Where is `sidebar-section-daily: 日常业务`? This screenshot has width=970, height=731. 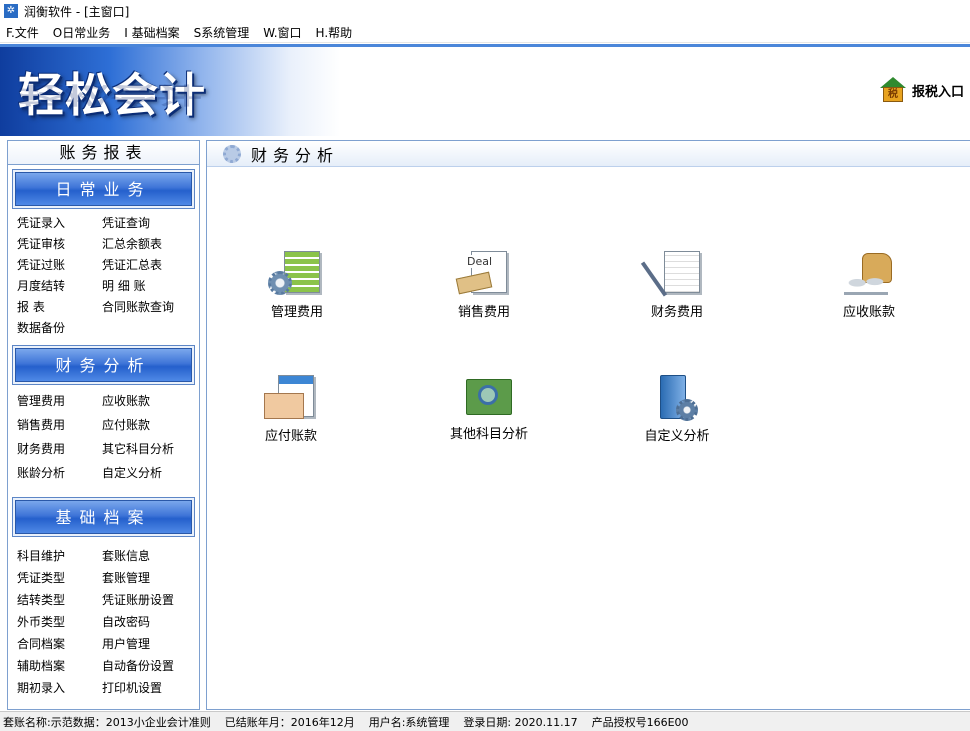 sidebar-section-daily: 日常业务 is located at coordinates (103, 189).